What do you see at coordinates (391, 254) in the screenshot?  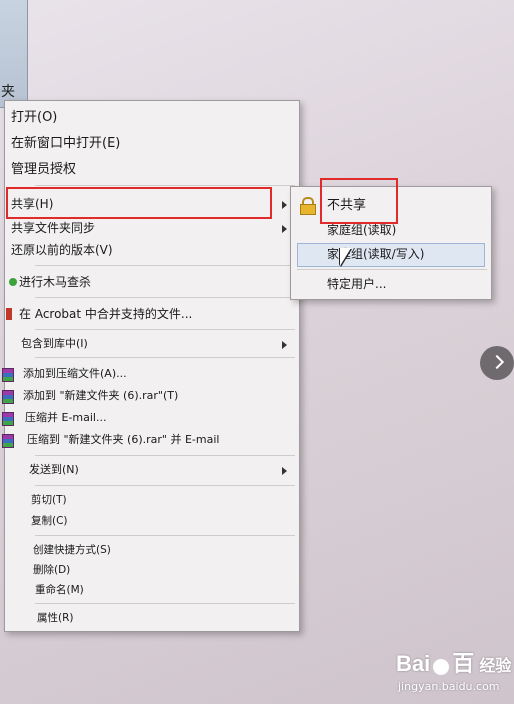 I see `submenu-item-homegroup-readwrite: 家庭组(读取/写入)` at bounding box center [391, 254].